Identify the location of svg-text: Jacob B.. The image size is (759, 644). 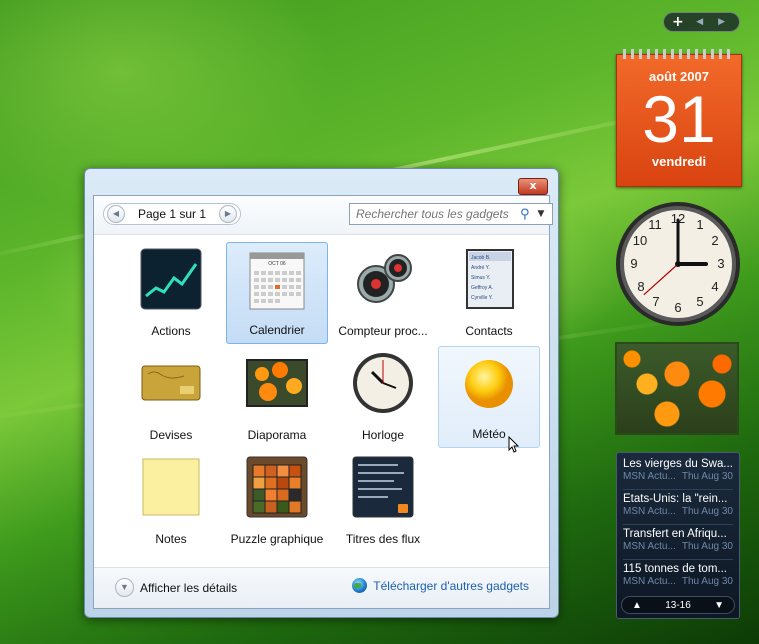
(480, 258).